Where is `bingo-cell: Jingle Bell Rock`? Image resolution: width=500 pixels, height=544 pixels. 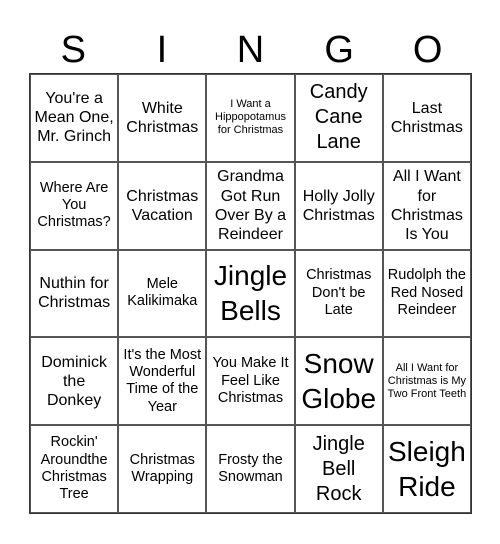 bingo-cell: Jingle Bell Rock is located at coordinates (338, 469).